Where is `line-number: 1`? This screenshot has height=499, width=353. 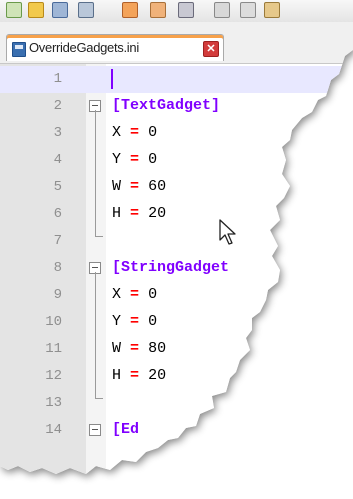
line-number: 1 is located at coordinates (57, 79).